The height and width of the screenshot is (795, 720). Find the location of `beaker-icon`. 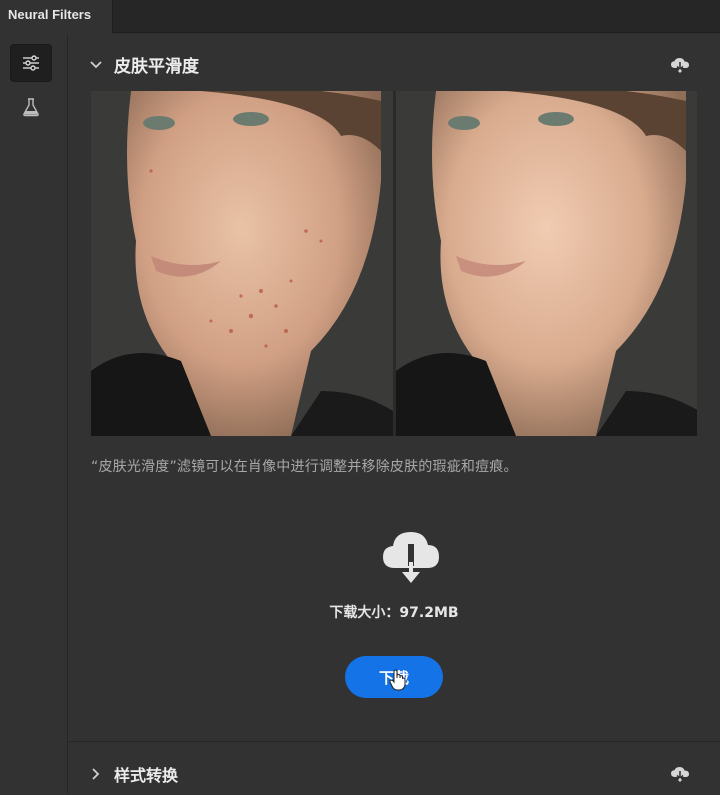

beaker-icon is located at coordinates (31, 107).